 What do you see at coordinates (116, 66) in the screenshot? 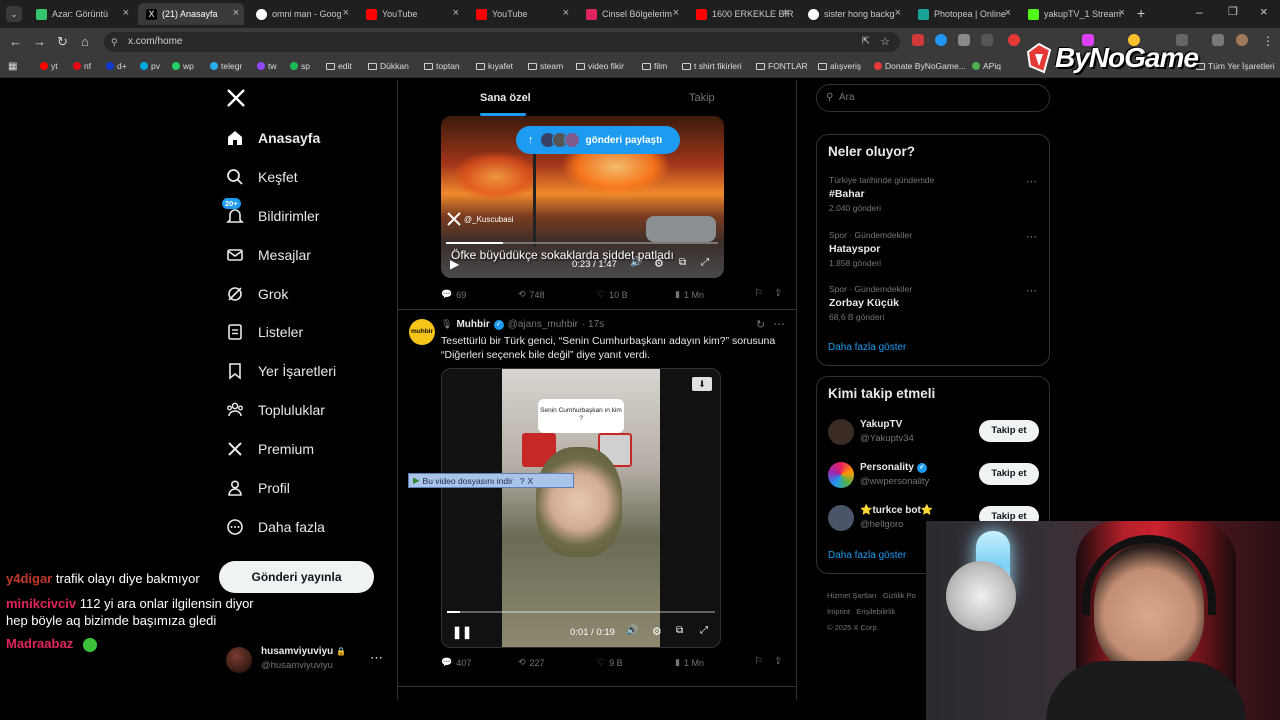
I see `bookmark-dplus: d+` at bounding box center [116, 66].